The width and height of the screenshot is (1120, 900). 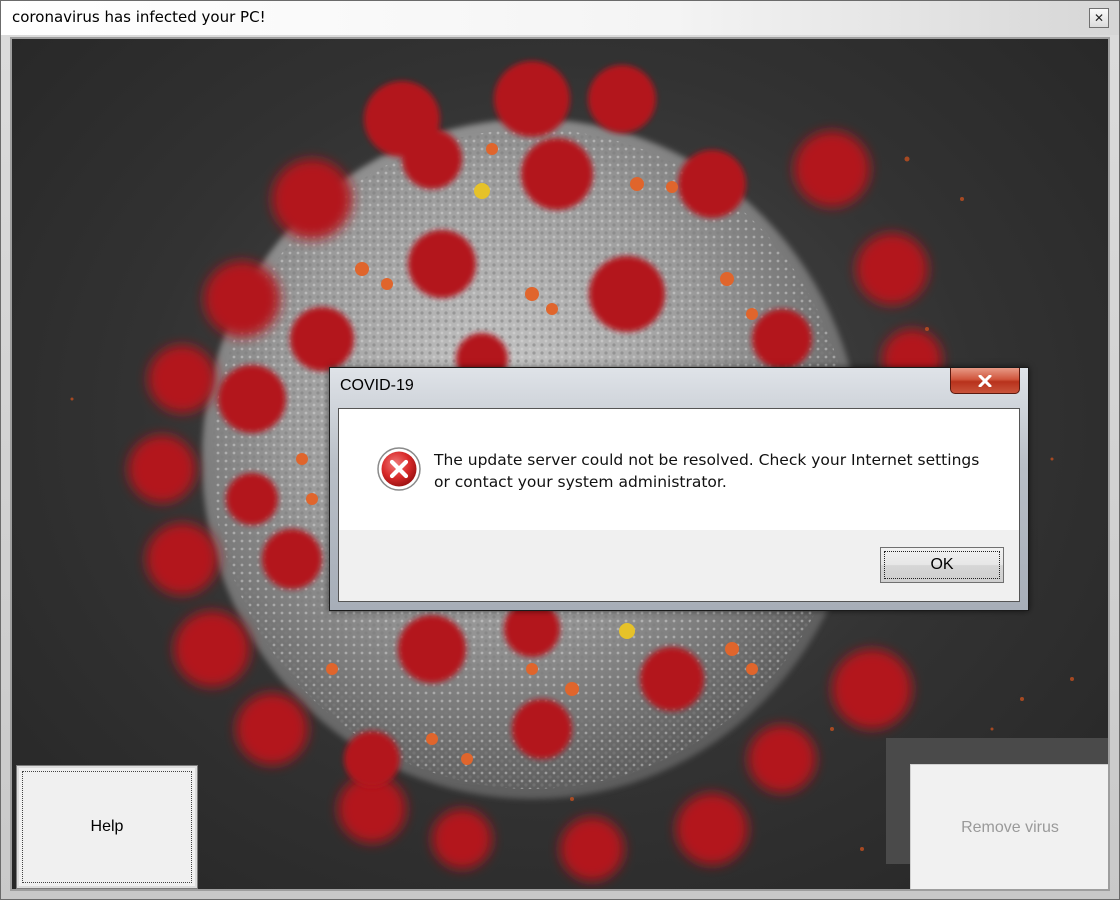 I want to click on error-icon, so click(x=399, y=469).